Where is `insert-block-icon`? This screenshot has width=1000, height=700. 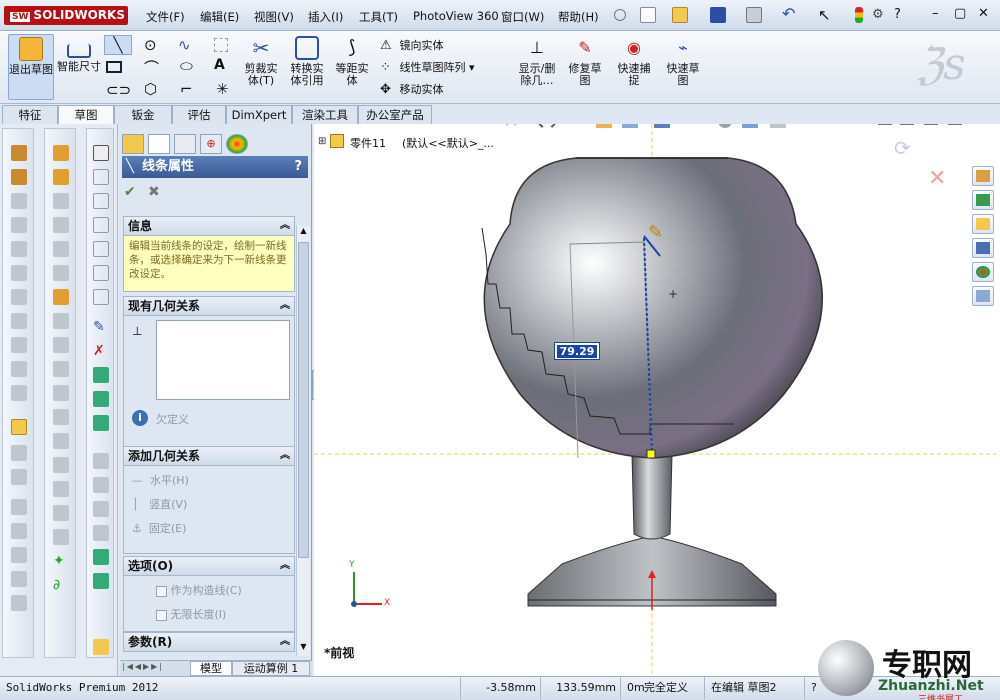
insert-block-icon is located at coordinates (101, 399).